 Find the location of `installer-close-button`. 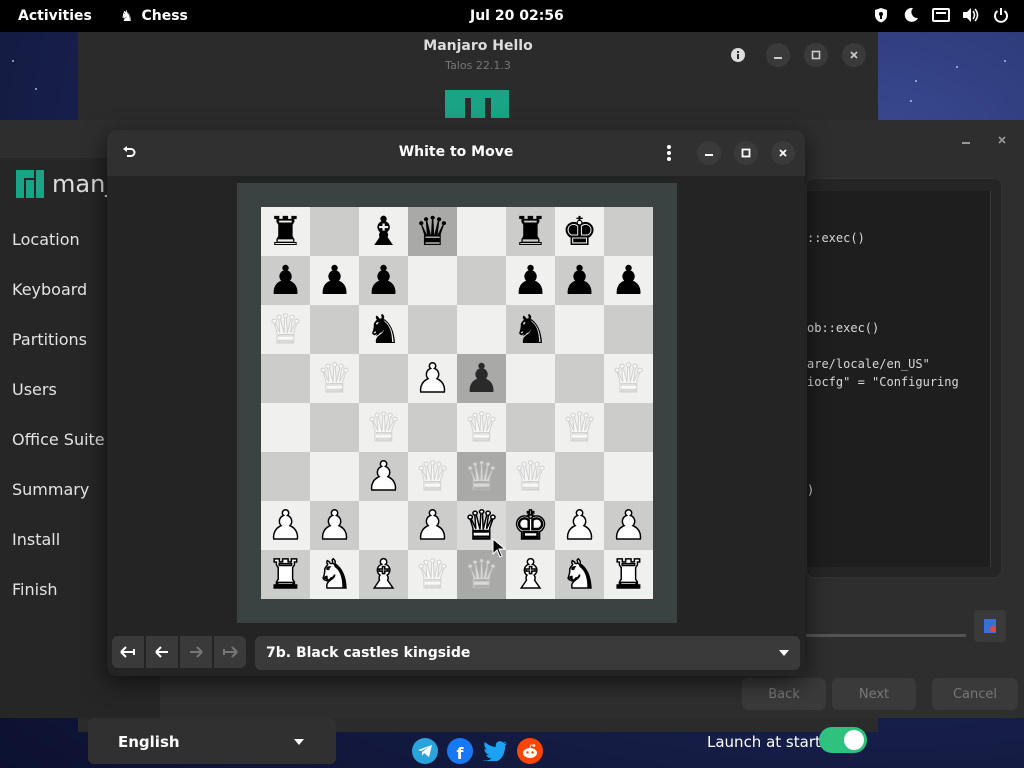

installer-close-button is located at coordinates (1002, 140).